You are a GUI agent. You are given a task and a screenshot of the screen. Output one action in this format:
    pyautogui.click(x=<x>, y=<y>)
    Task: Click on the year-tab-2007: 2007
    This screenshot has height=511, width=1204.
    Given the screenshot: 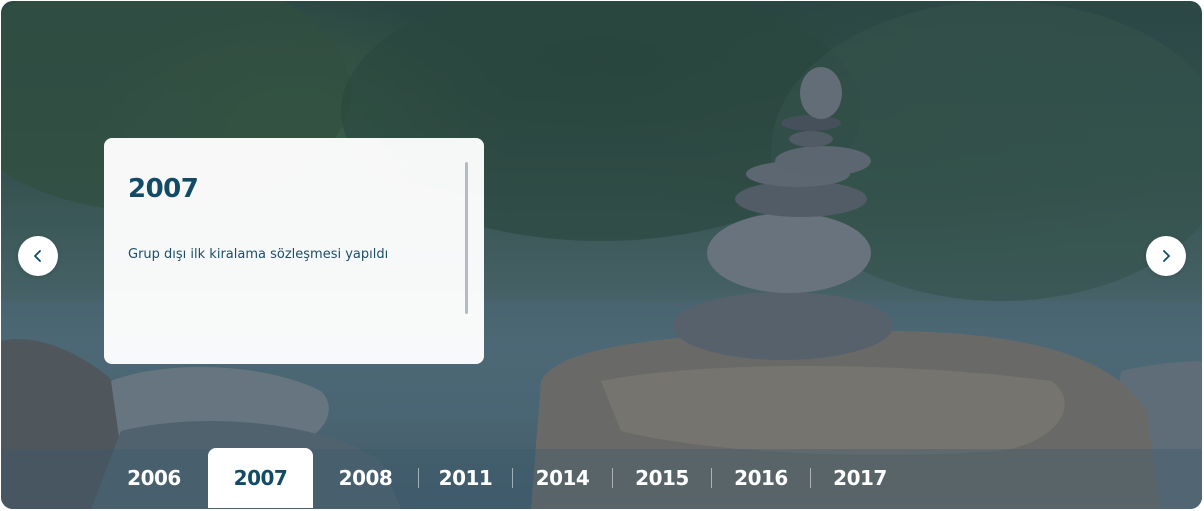 What is the action you would take?
    pyautogui.click(x=260, y=478)
    